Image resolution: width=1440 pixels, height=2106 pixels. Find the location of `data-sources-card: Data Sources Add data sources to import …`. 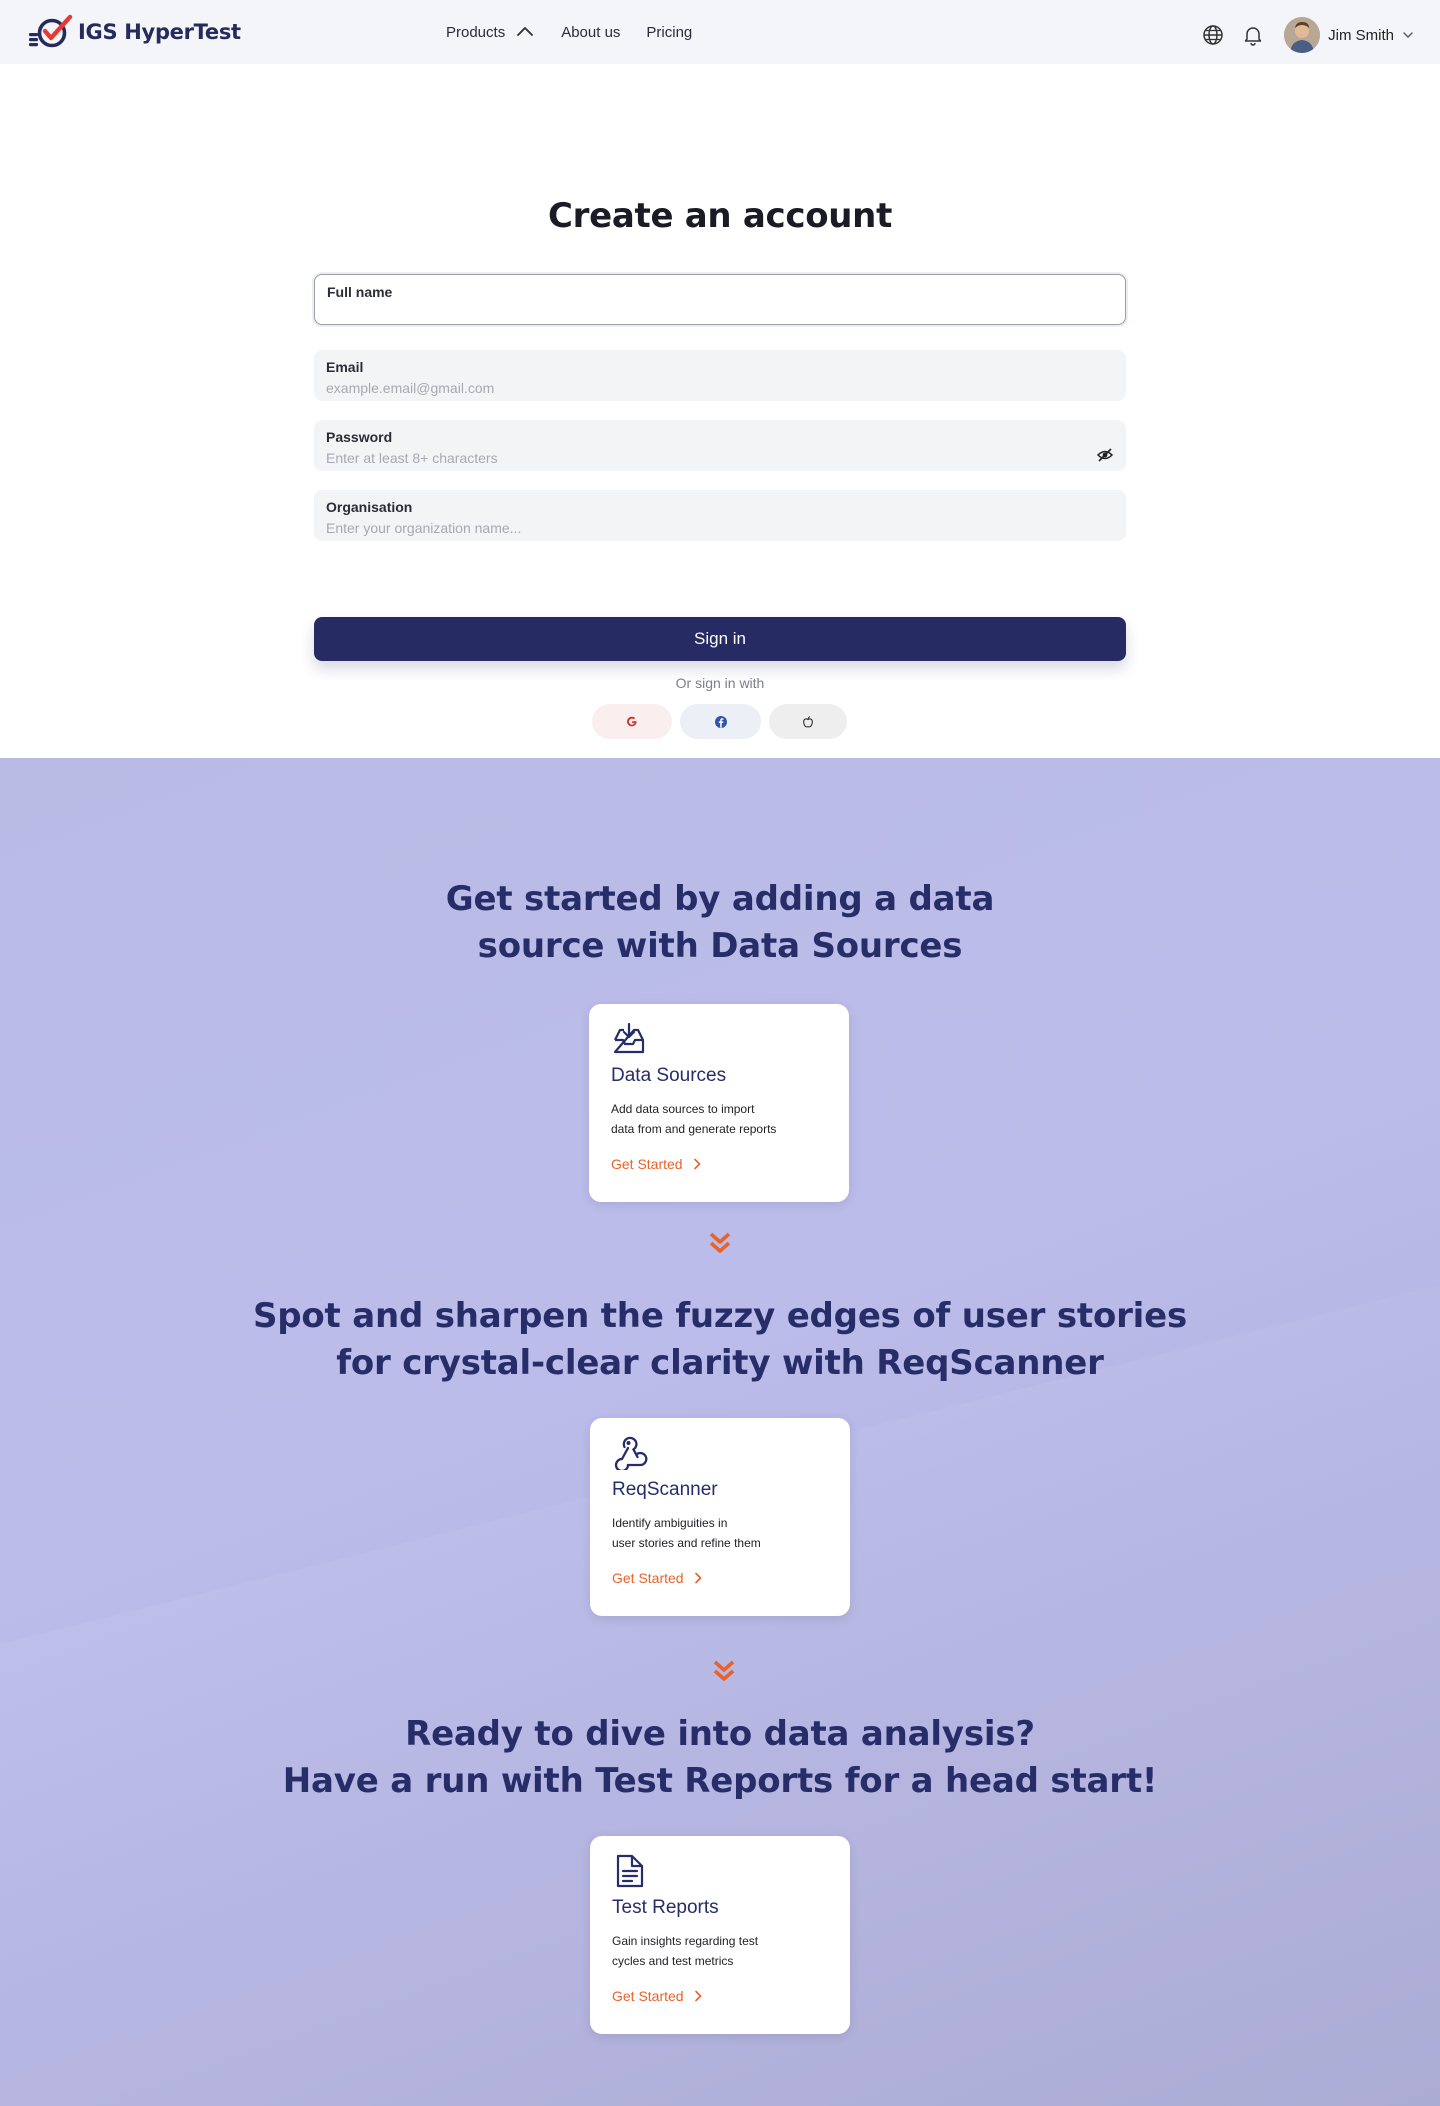

data-sources-card: Data Sources Add data sources to import … is located at coordinates (719, 1103).